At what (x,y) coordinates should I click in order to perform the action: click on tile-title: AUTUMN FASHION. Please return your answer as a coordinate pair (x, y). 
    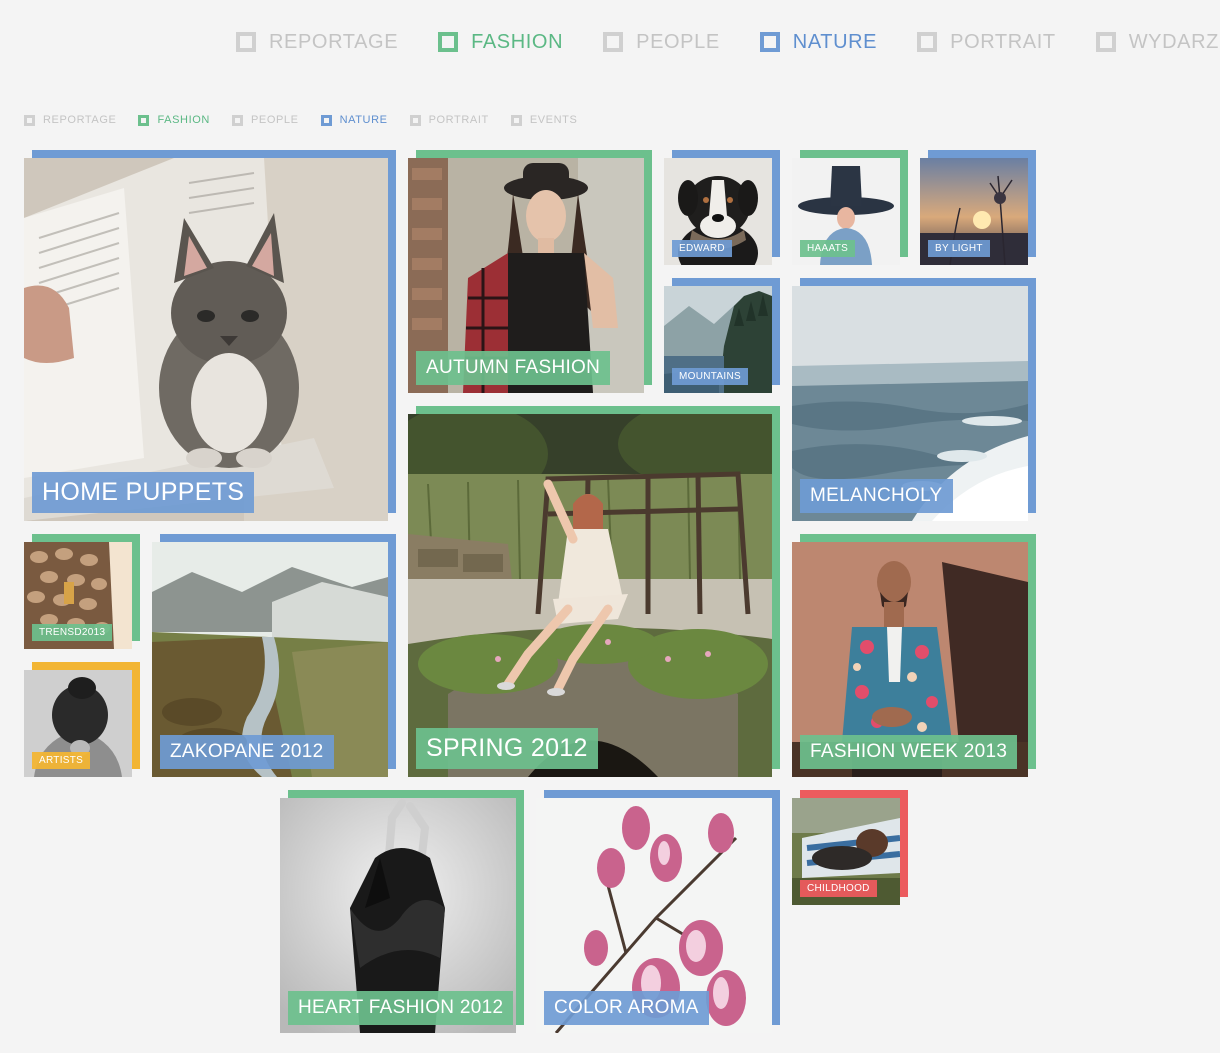
    Looking at the image, I should click on (513, 368).